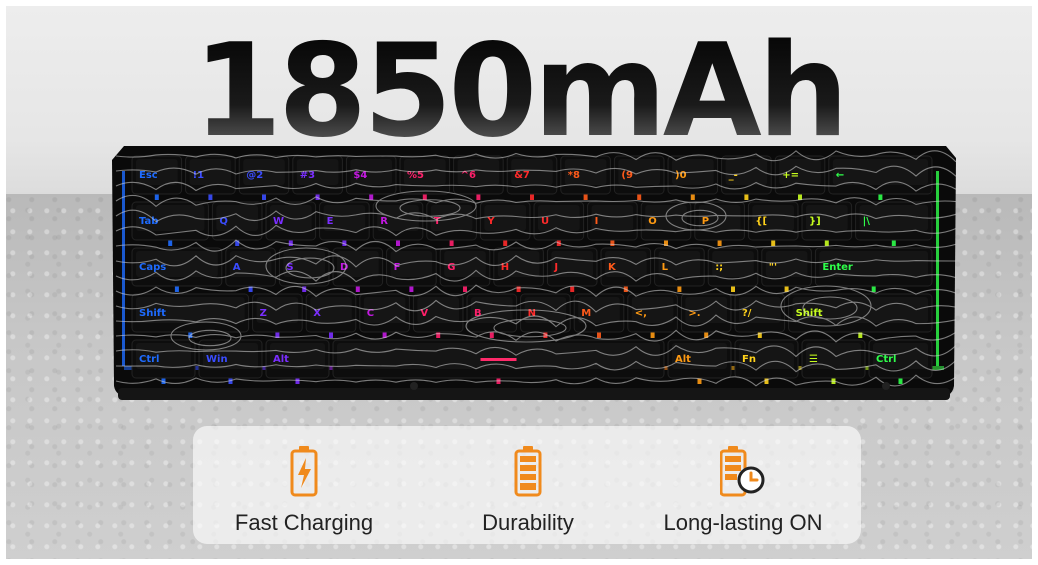  What do you see at coordinates (743, 522) in the screenshot?
I see `feature-label: Long-lasting ON` at bounding box center [743, 522].